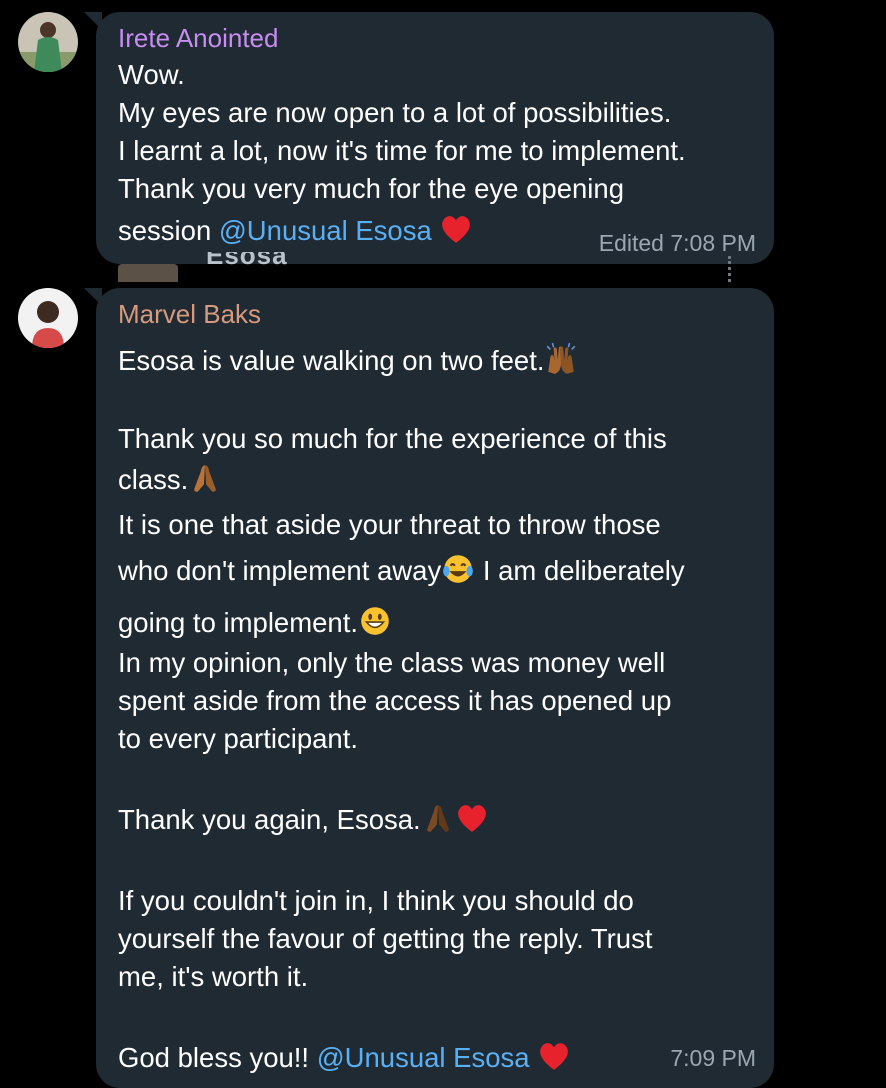 The width and height of the screenshot is (886, 1088). Describe the element at coordinates (238, 622) in the screenshot. I see `message-fragment: going to implement.` at that location.